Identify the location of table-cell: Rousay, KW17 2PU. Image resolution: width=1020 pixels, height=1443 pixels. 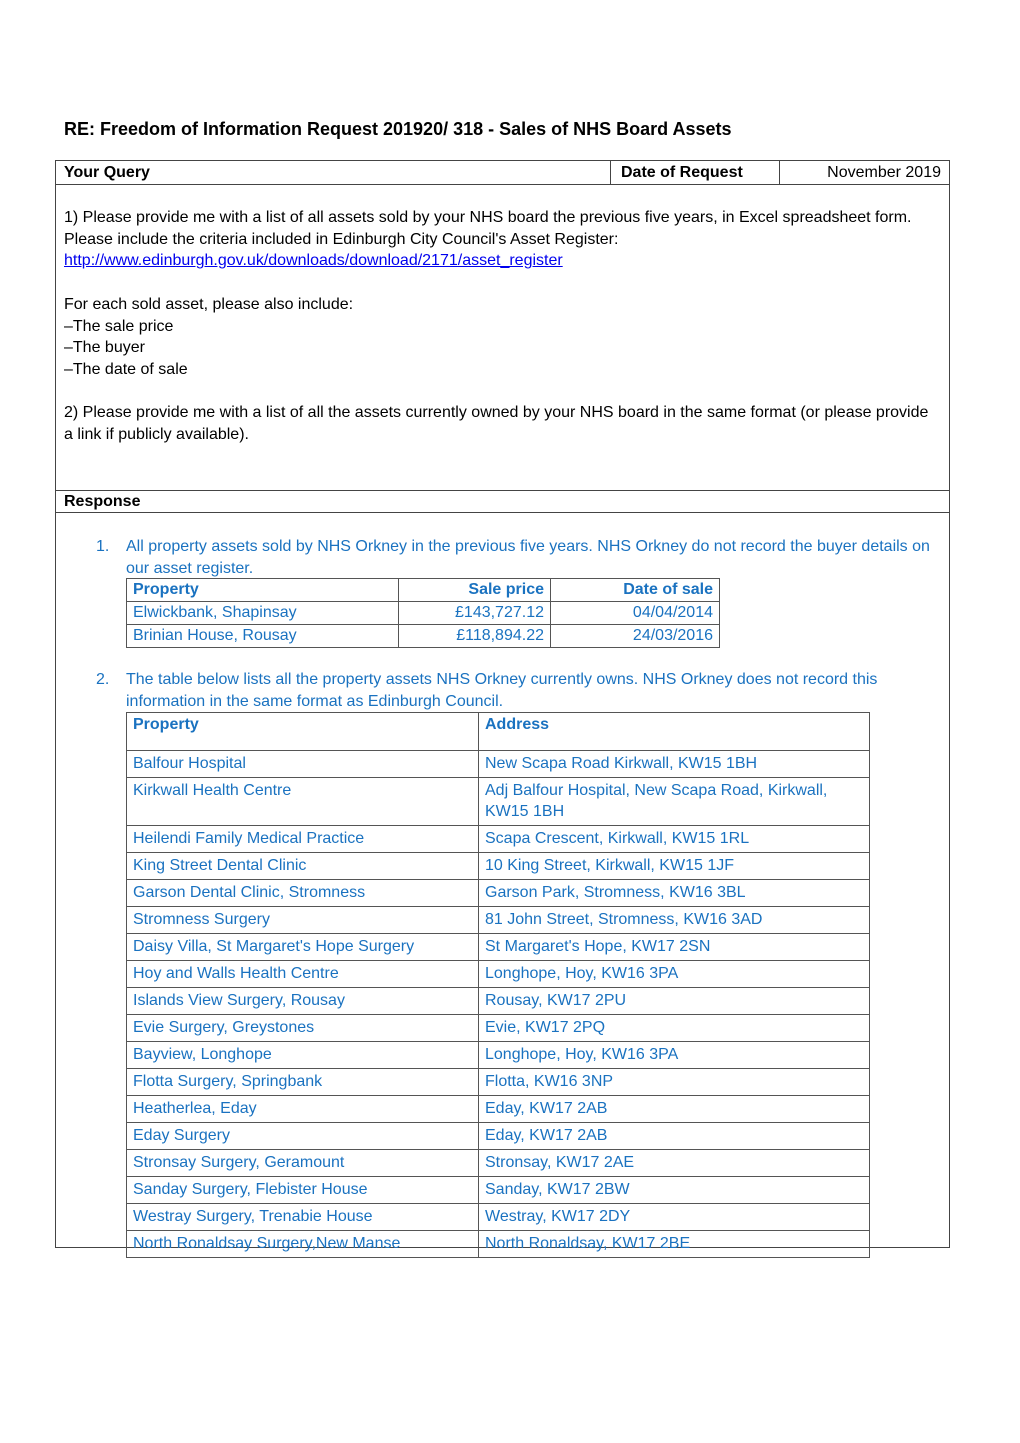
(674, 1001).